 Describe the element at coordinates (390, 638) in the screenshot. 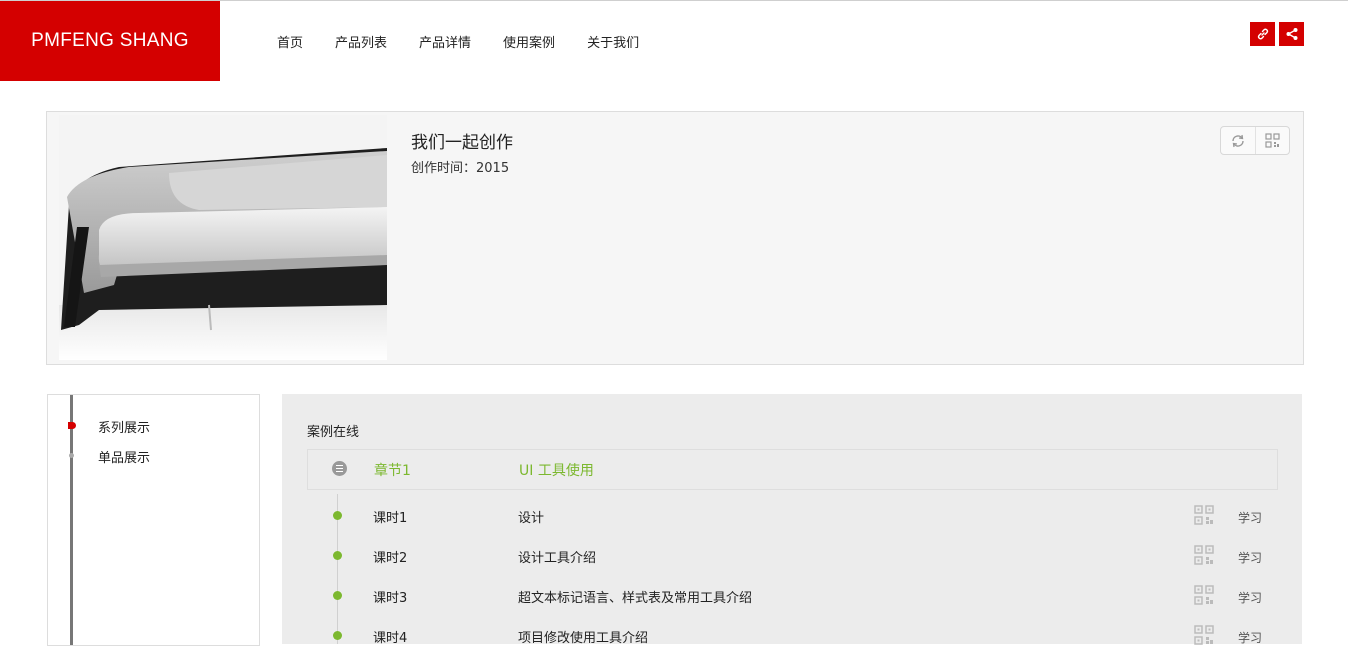

I see `lesson-label: 课时4` at that location.